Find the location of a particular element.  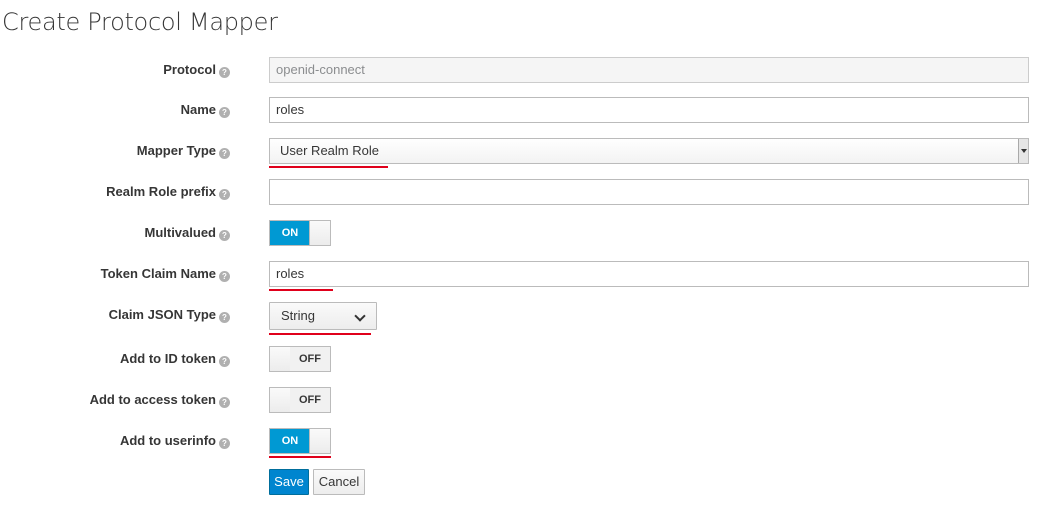

claim-json-type-value: String is located at coordinates (298, 315).